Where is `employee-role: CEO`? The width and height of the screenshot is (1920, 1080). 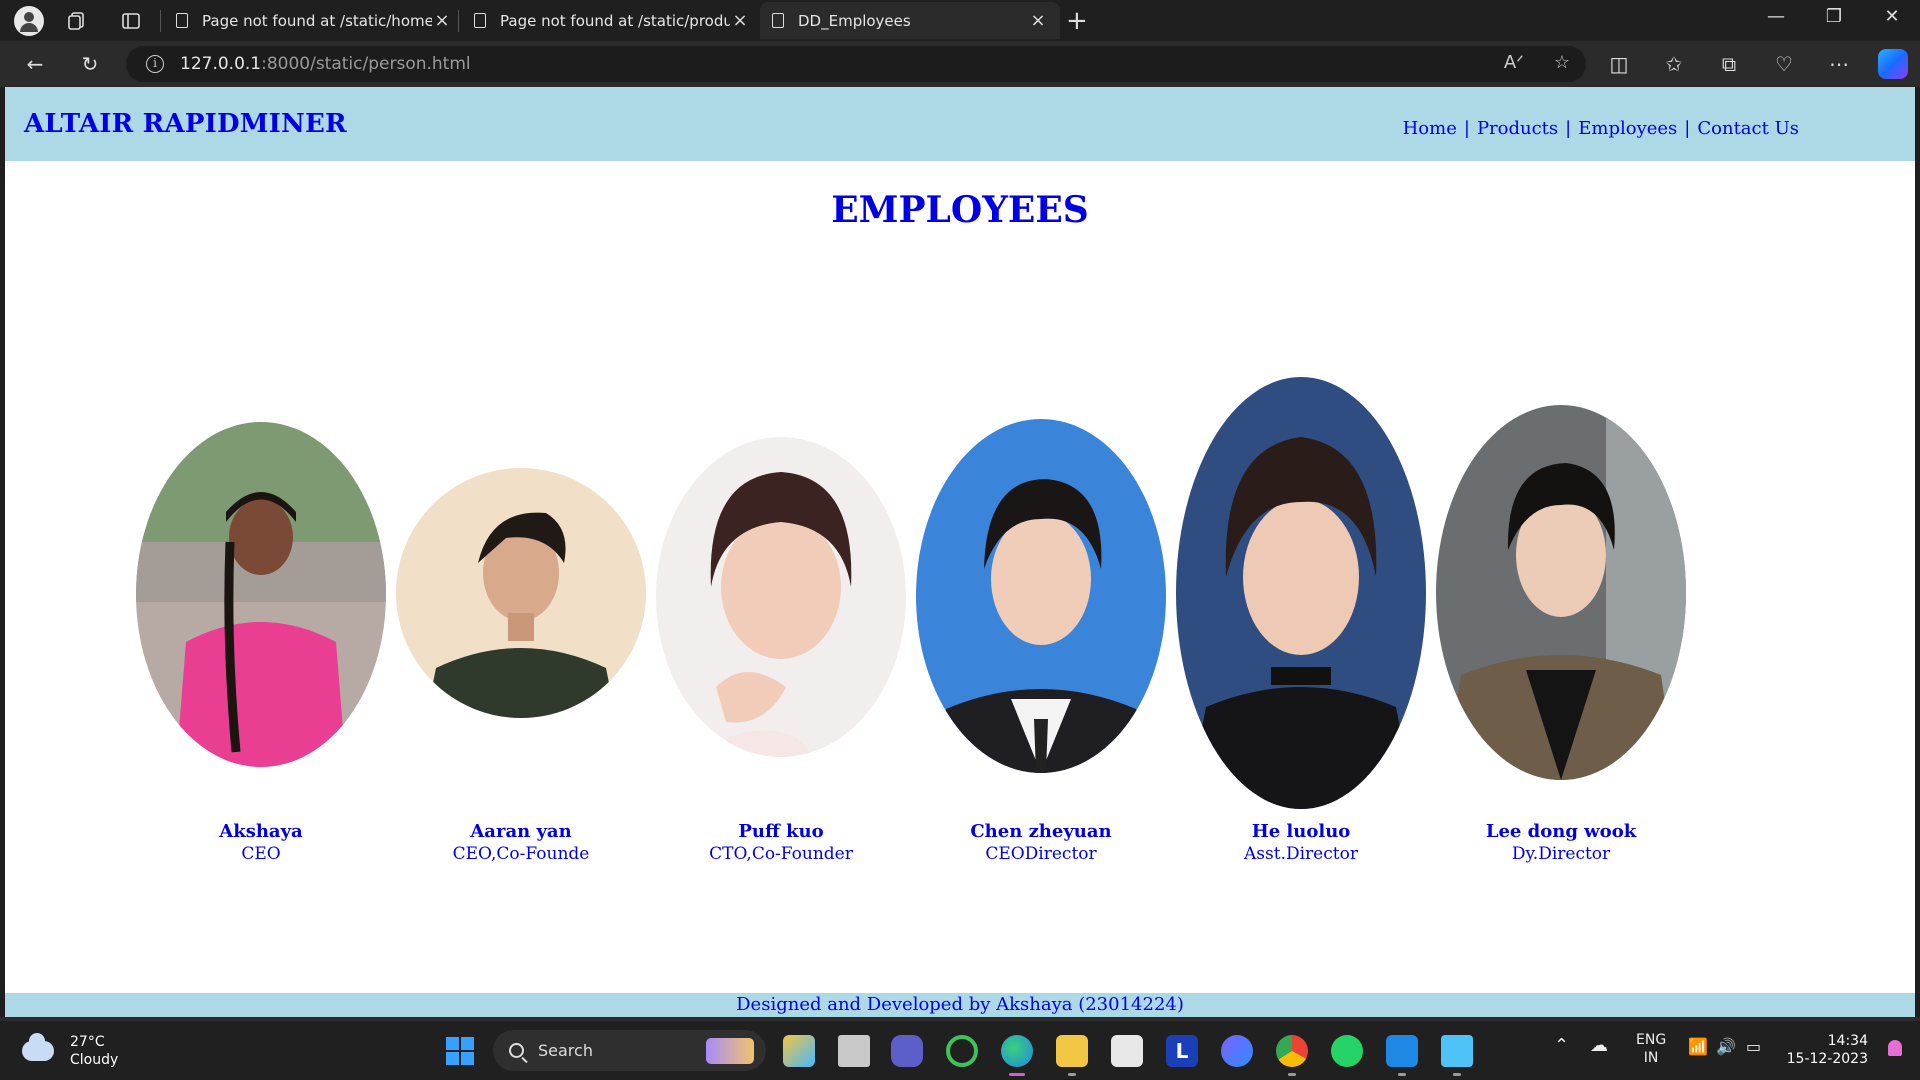
employee-role: CEO is located at coordinates (261, 854).